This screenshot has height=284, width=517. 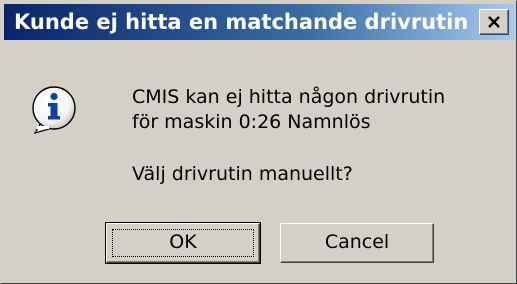 I want to click on ok-button: OK, so click(x=183, y=243).